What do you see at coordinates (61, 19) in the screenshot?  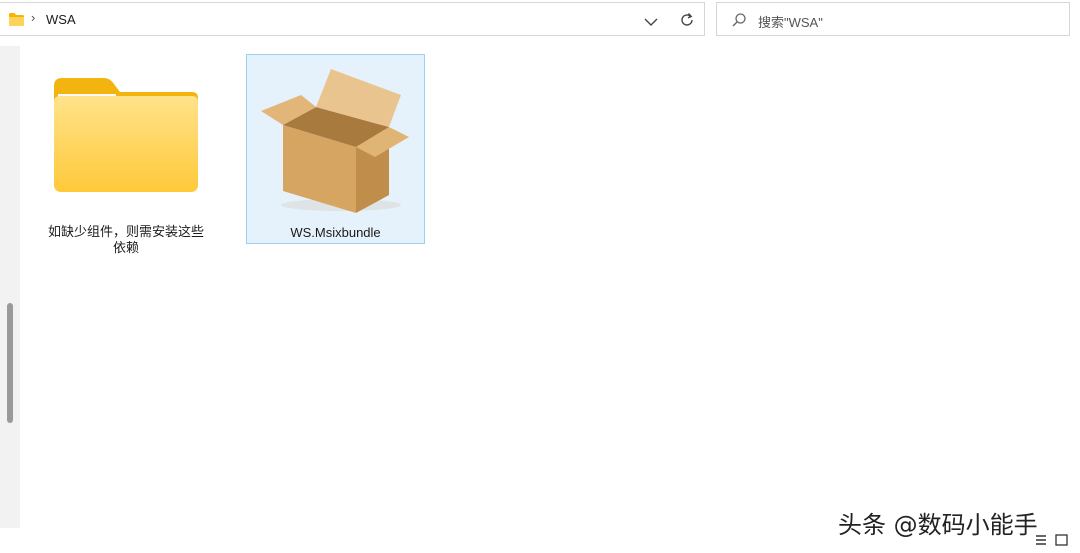 I see `breadcrumb-current-folder: WSA` at bounding box center [61, 19].